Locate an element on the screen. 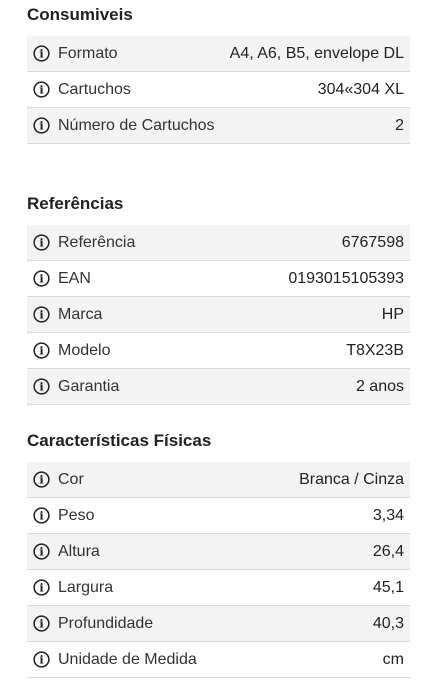  spec-value: Branca / Cinza is located at coordinates (351, 479).